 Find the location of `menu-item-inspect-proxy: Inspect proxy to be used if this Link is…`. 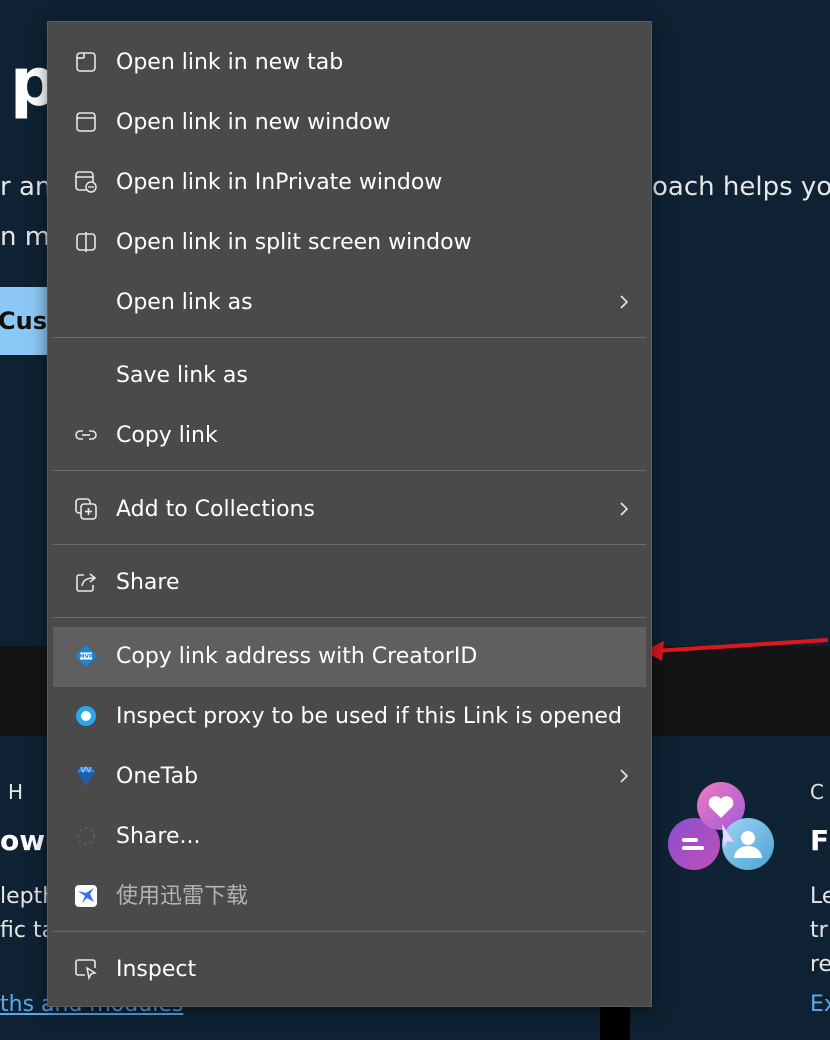

menu-item-inspect-proxy: Inspect proxy to be used if this Link is… is located at coordinates (349, 717).